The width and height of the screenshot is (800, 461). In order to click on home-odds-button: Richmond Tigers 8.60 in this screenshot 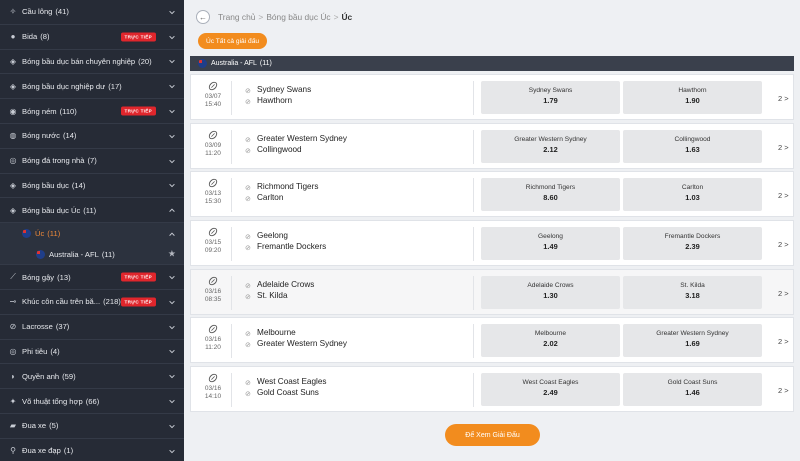, I will do `click(550, 195)`.